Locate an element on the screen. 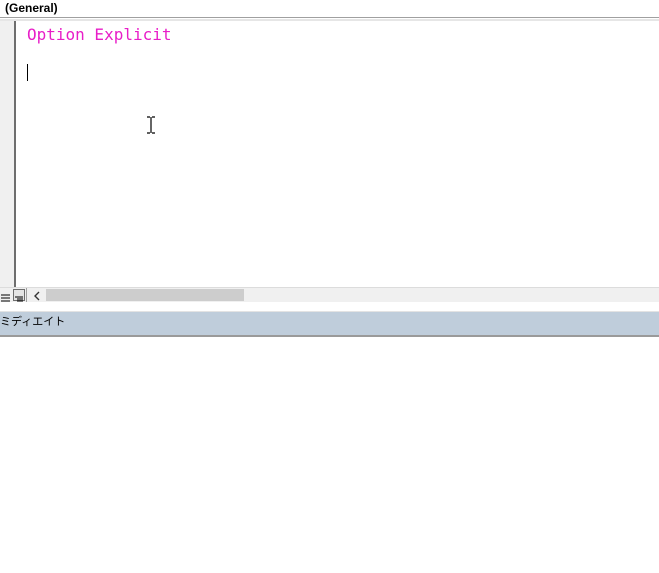 The width and height of the screenshot is (659, 573). margin-indicator-bar is located at coordinates (7, 154).